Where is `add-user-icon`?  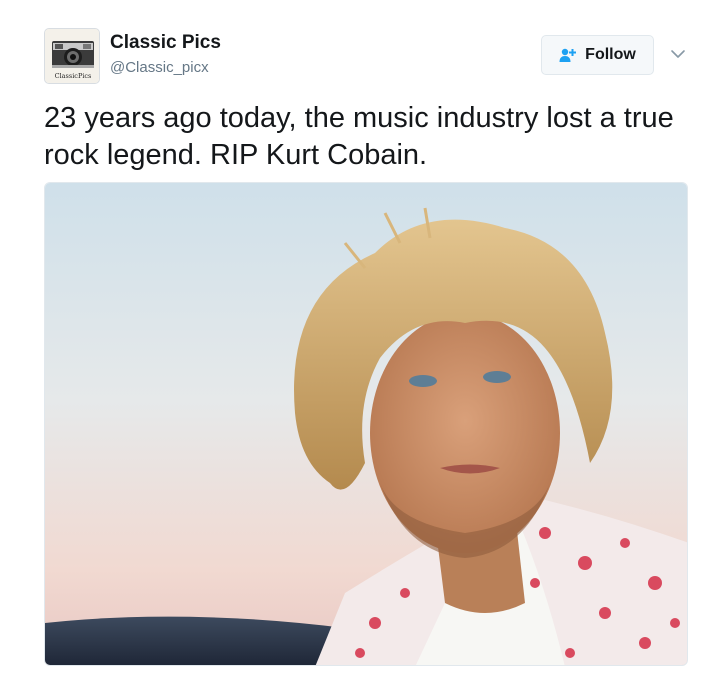 add-user-icon is located at coordinates (568, 55).